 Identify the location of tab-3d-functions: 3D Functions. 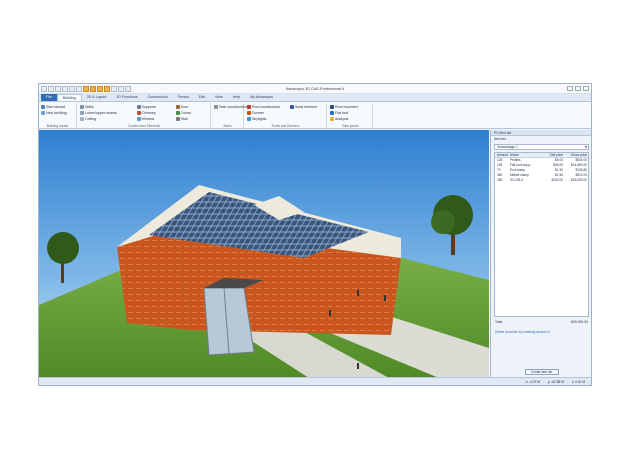
(126, 97).